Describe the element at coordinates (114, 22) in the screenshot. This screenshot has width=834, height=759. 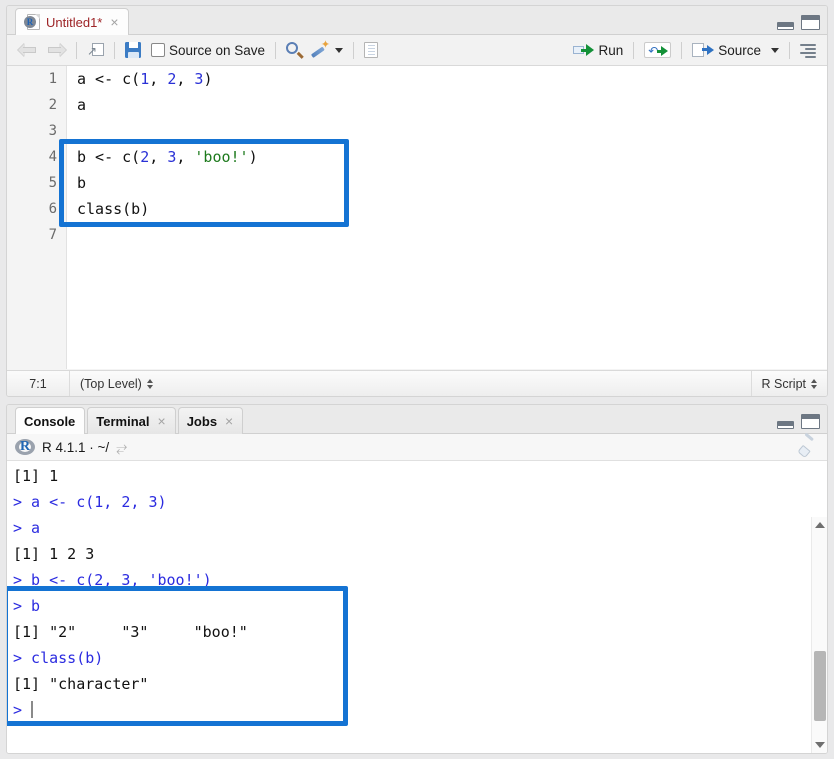
I see `editor-tab-close-icon: ×` at that location.